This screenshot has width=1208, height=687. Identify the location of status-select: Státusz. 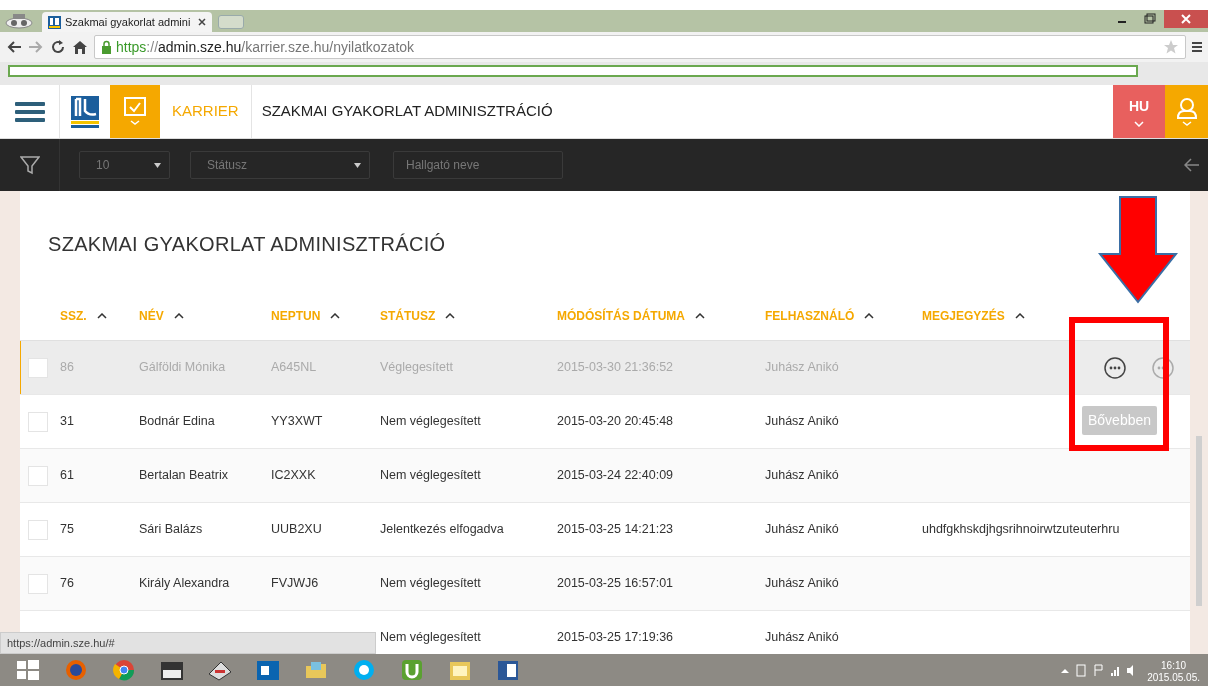
(280, 165).